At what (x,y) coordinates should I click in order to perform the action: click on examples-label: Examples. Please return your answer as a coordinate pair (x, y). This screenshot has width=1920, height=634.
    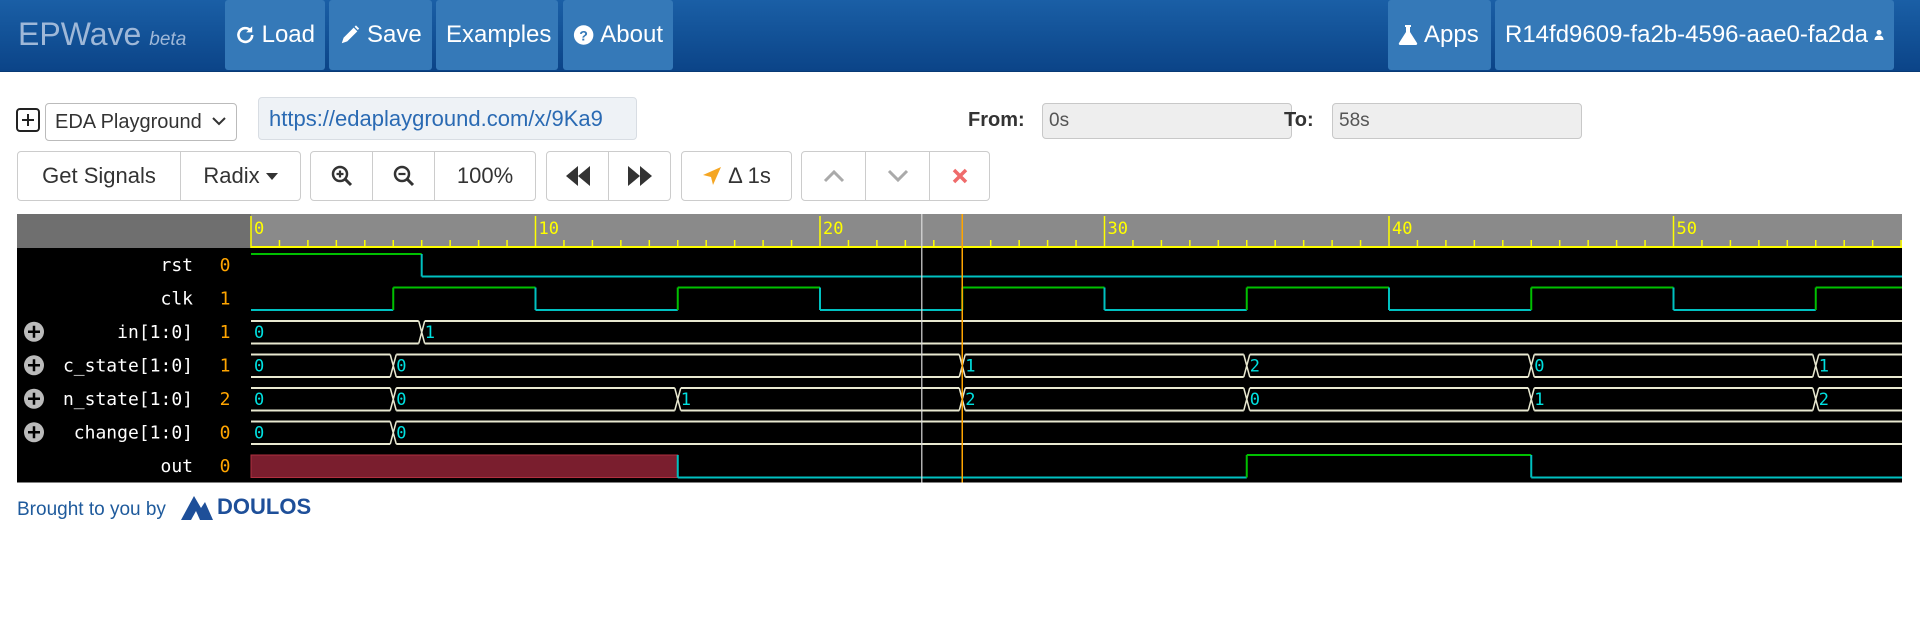
    Looking at the image, I should click on (499, 34).